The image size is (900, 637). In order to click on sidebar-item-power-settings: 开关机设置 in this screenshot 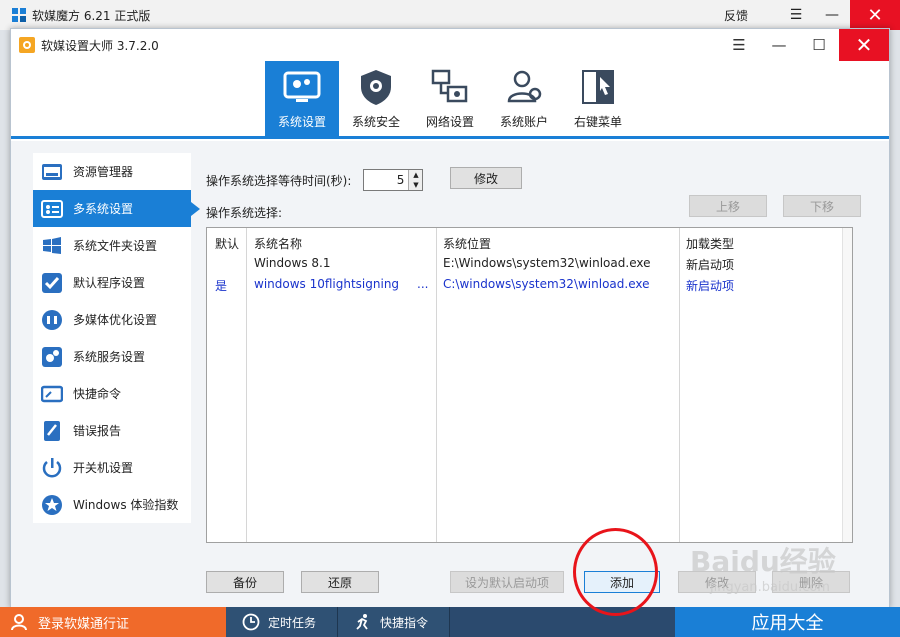, I will do `click(112, 467)`.